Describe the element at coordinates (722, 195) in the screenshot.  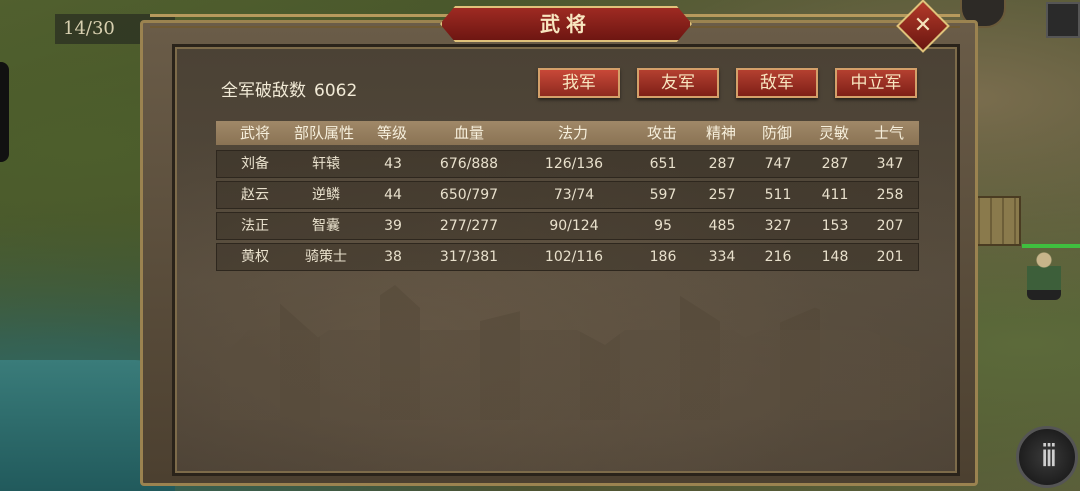
I see `cell-spirit: 257` at that location.